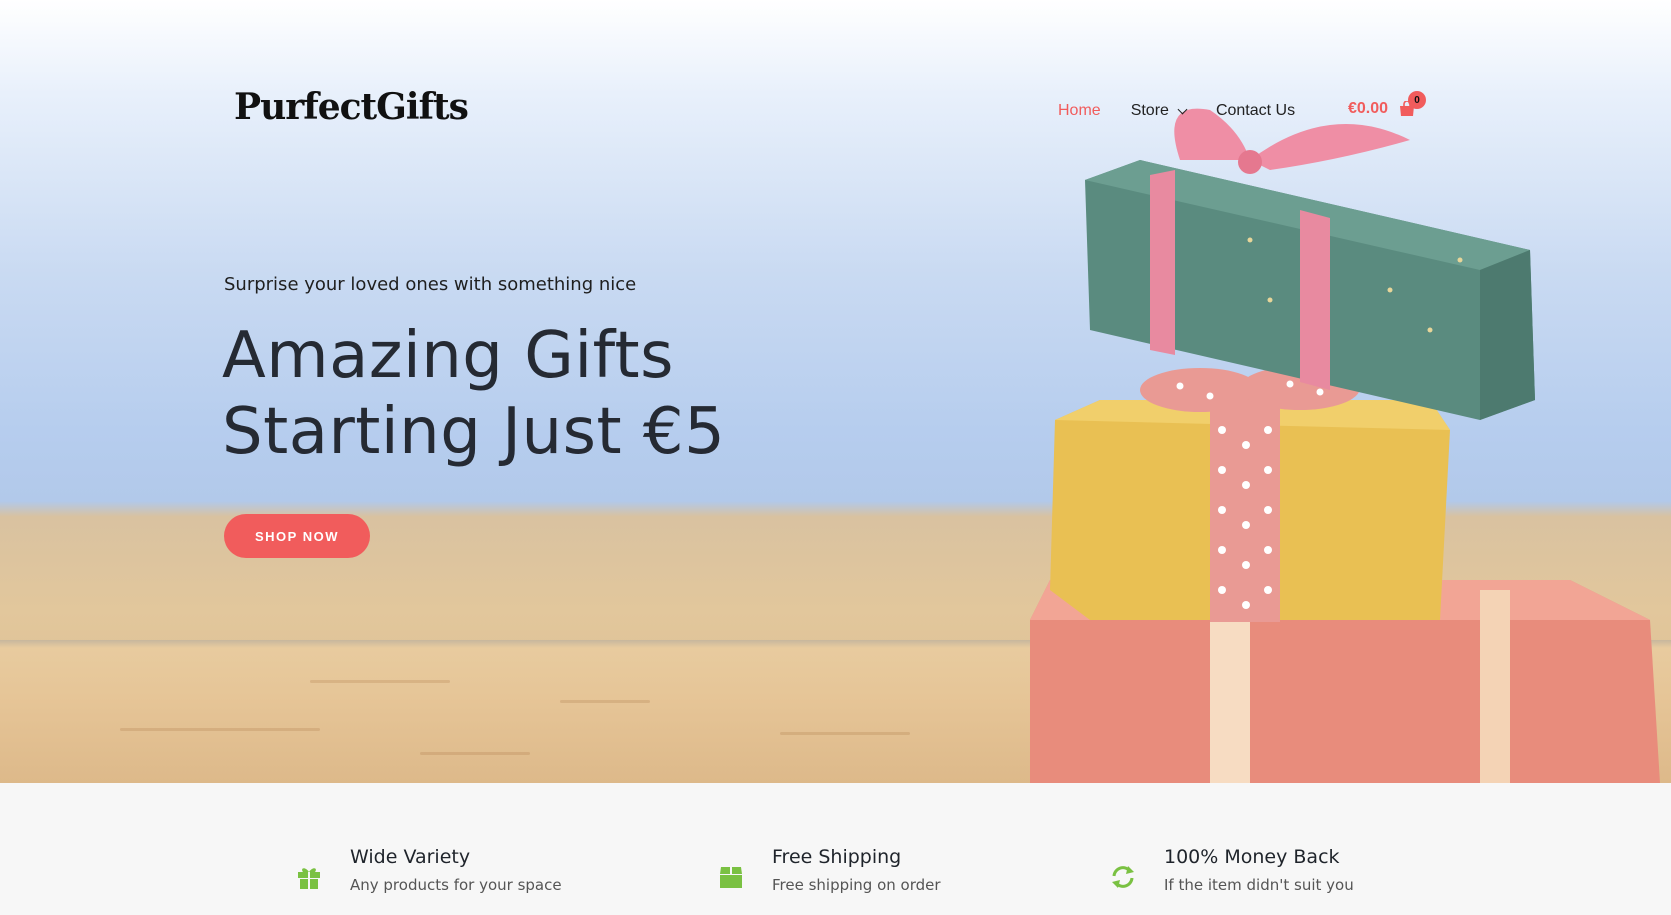 This screenshot has width=1671, height=915. I want to click on nav-item-label: Home, so click(1079, 110).